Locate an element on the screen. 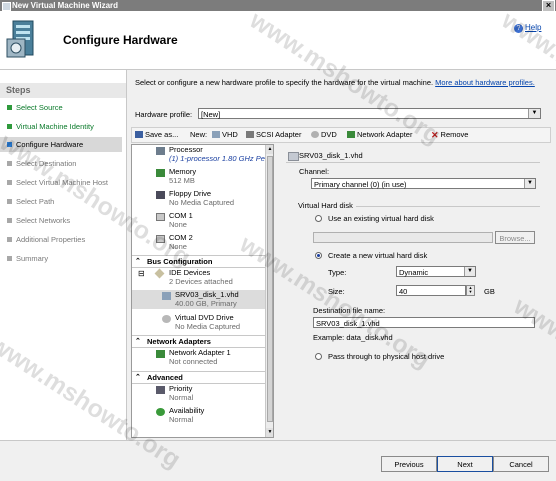 This screenshot has width=556, height=481. help-link: ? Help is located at coordinates (527, 28).